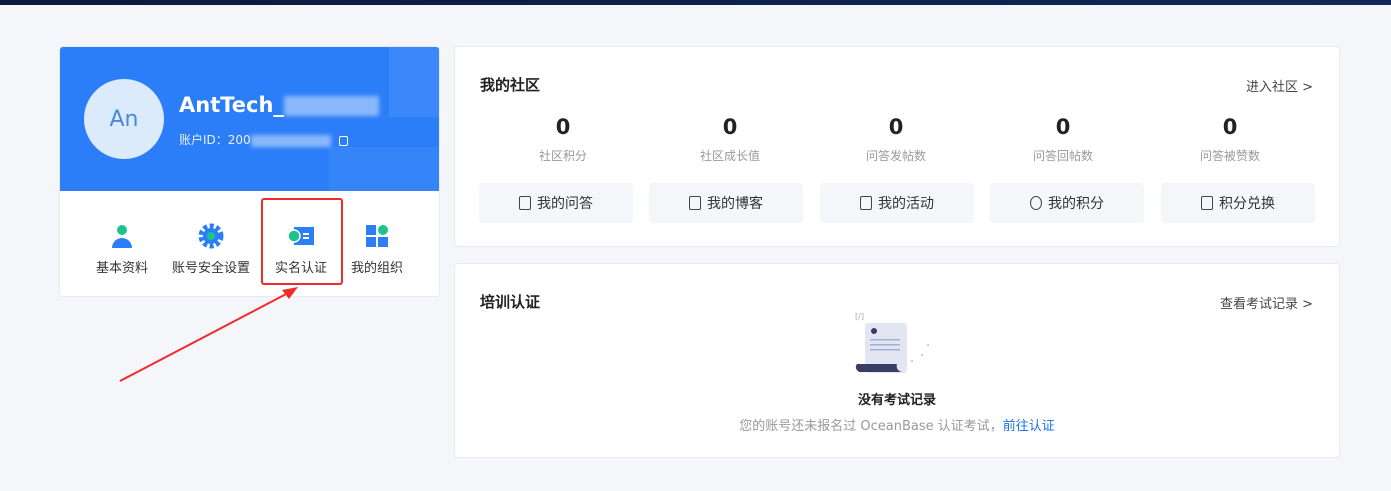  I want to click on stat-replies: 0 问答回帖数, so click(1062, 139).